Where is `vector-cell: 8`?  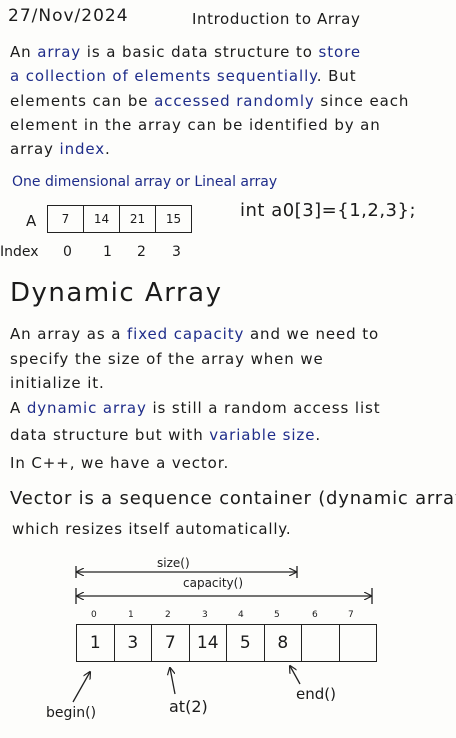
vector-cell: 8 is located at coordinates (283, 643).